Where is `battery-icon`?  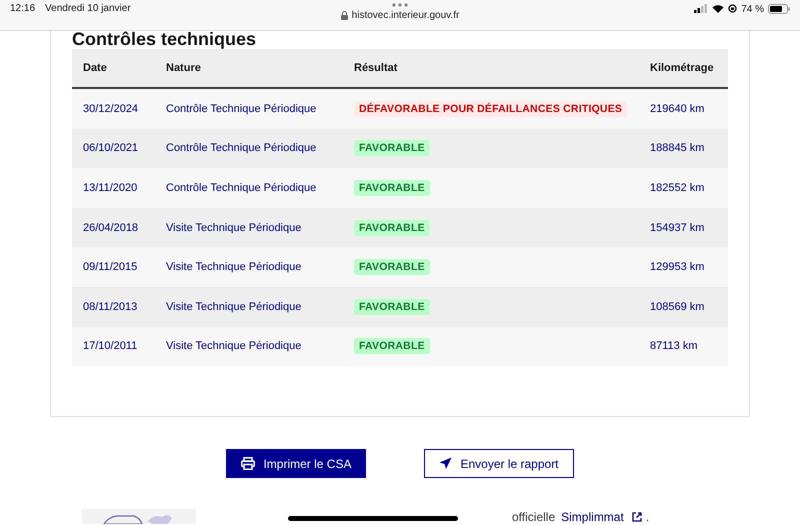
battery-icon is located at coordinates (779, 9).